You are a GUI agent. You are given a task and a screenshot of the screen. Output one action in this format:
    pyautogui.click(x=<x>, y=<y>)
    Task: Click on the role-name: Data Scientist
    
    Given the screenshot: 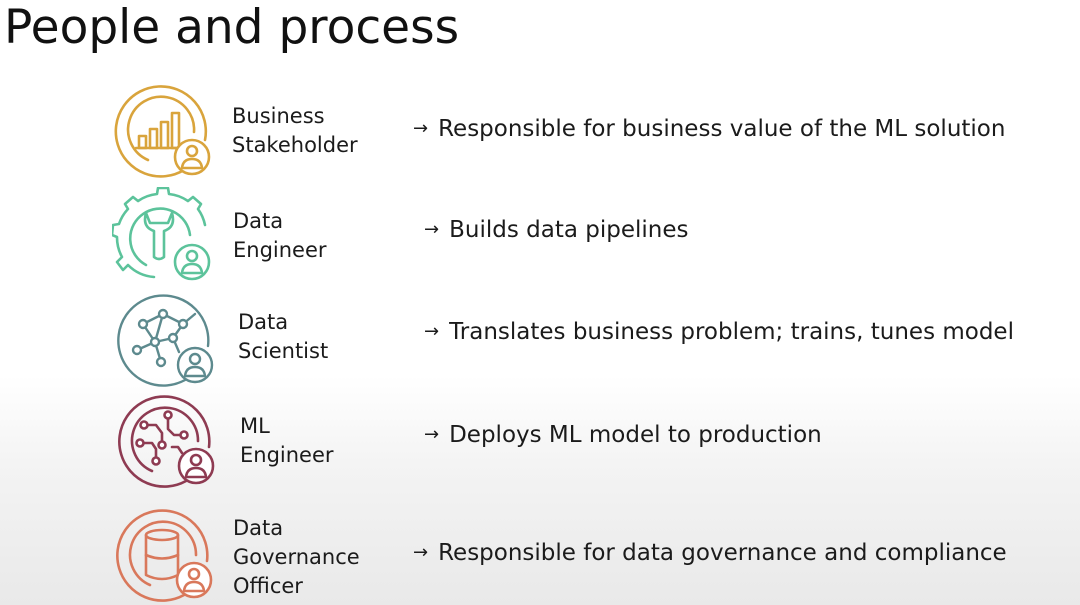 What is the action you would take?
    pyautogui.click(x=283, y=336)
    